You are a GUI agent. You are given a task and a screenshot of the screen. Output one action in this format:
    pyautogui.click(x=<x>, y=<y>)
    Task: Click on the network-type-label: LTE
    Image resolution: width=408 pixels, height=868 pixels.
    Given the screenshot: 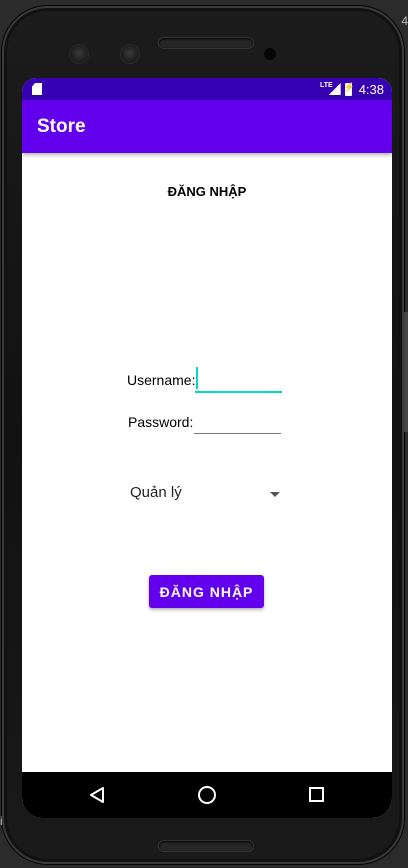 What is the action you would take?
    pyautogui.click(x=326, y=85)
    